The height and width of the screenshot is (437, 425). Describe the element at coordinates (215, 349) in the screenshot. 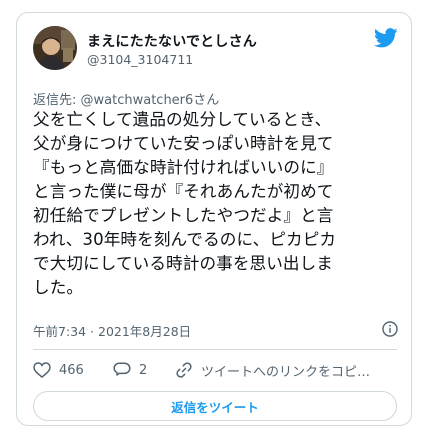

I see `divider` at that location.